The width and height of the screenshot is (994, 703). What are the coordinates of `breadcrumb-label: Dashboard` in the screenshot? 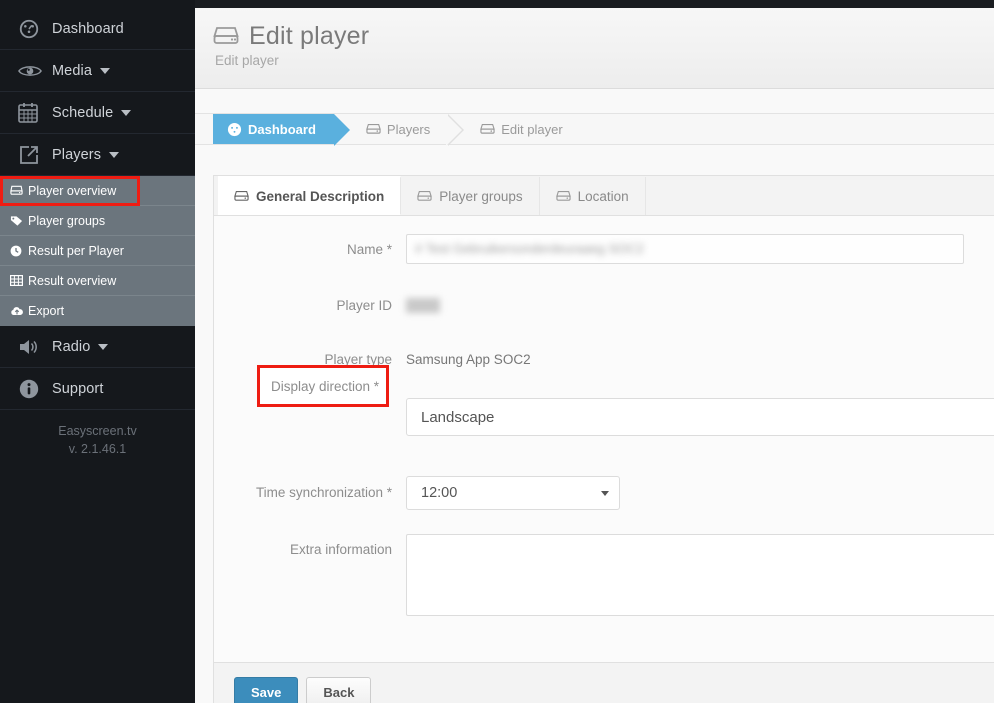 It's located at (282, 129).